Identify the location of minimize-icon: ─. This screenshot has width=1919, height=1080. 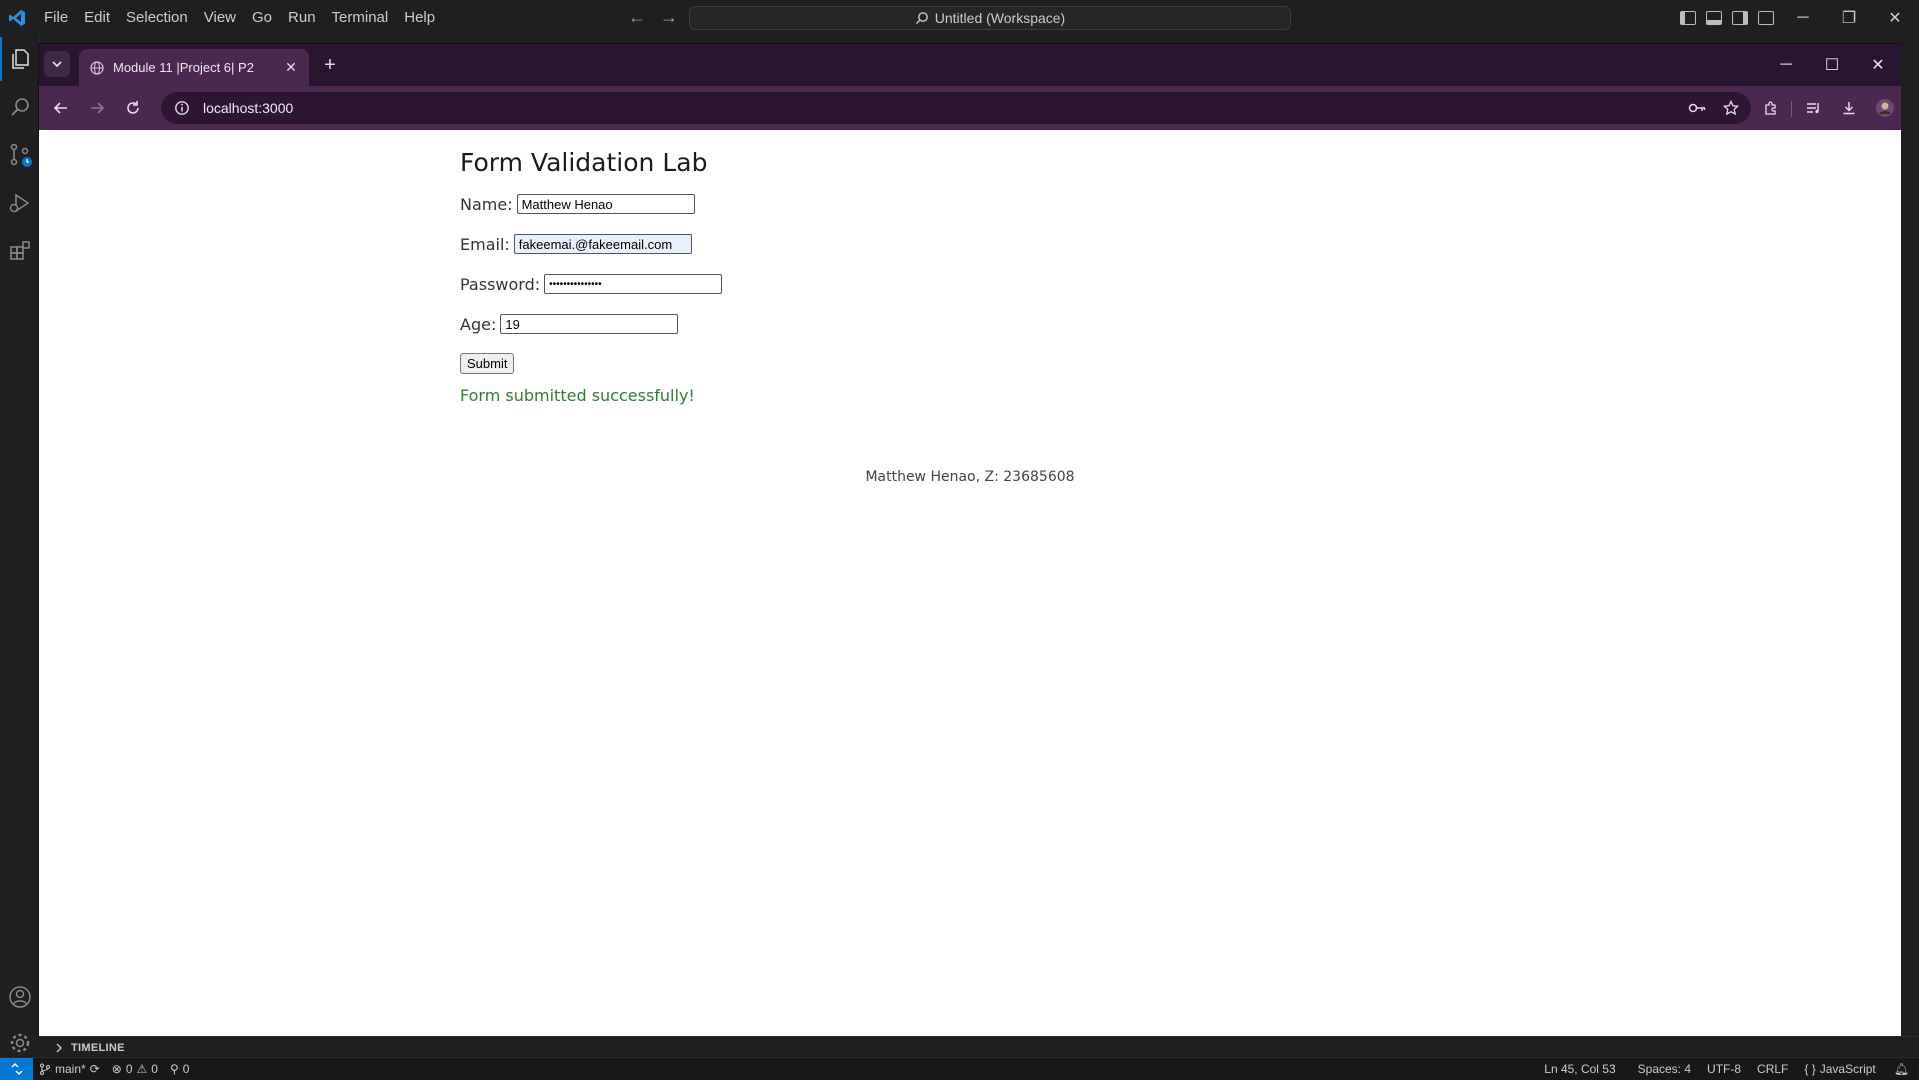
(1803, 17).